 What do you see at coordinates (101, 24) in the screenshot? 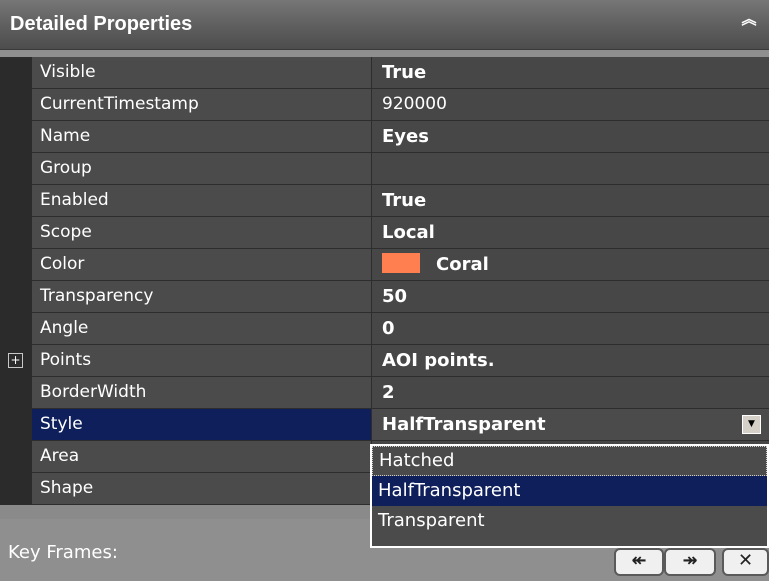
I see `panel-title: Detailed Properties` at bounding box center [101, 24].